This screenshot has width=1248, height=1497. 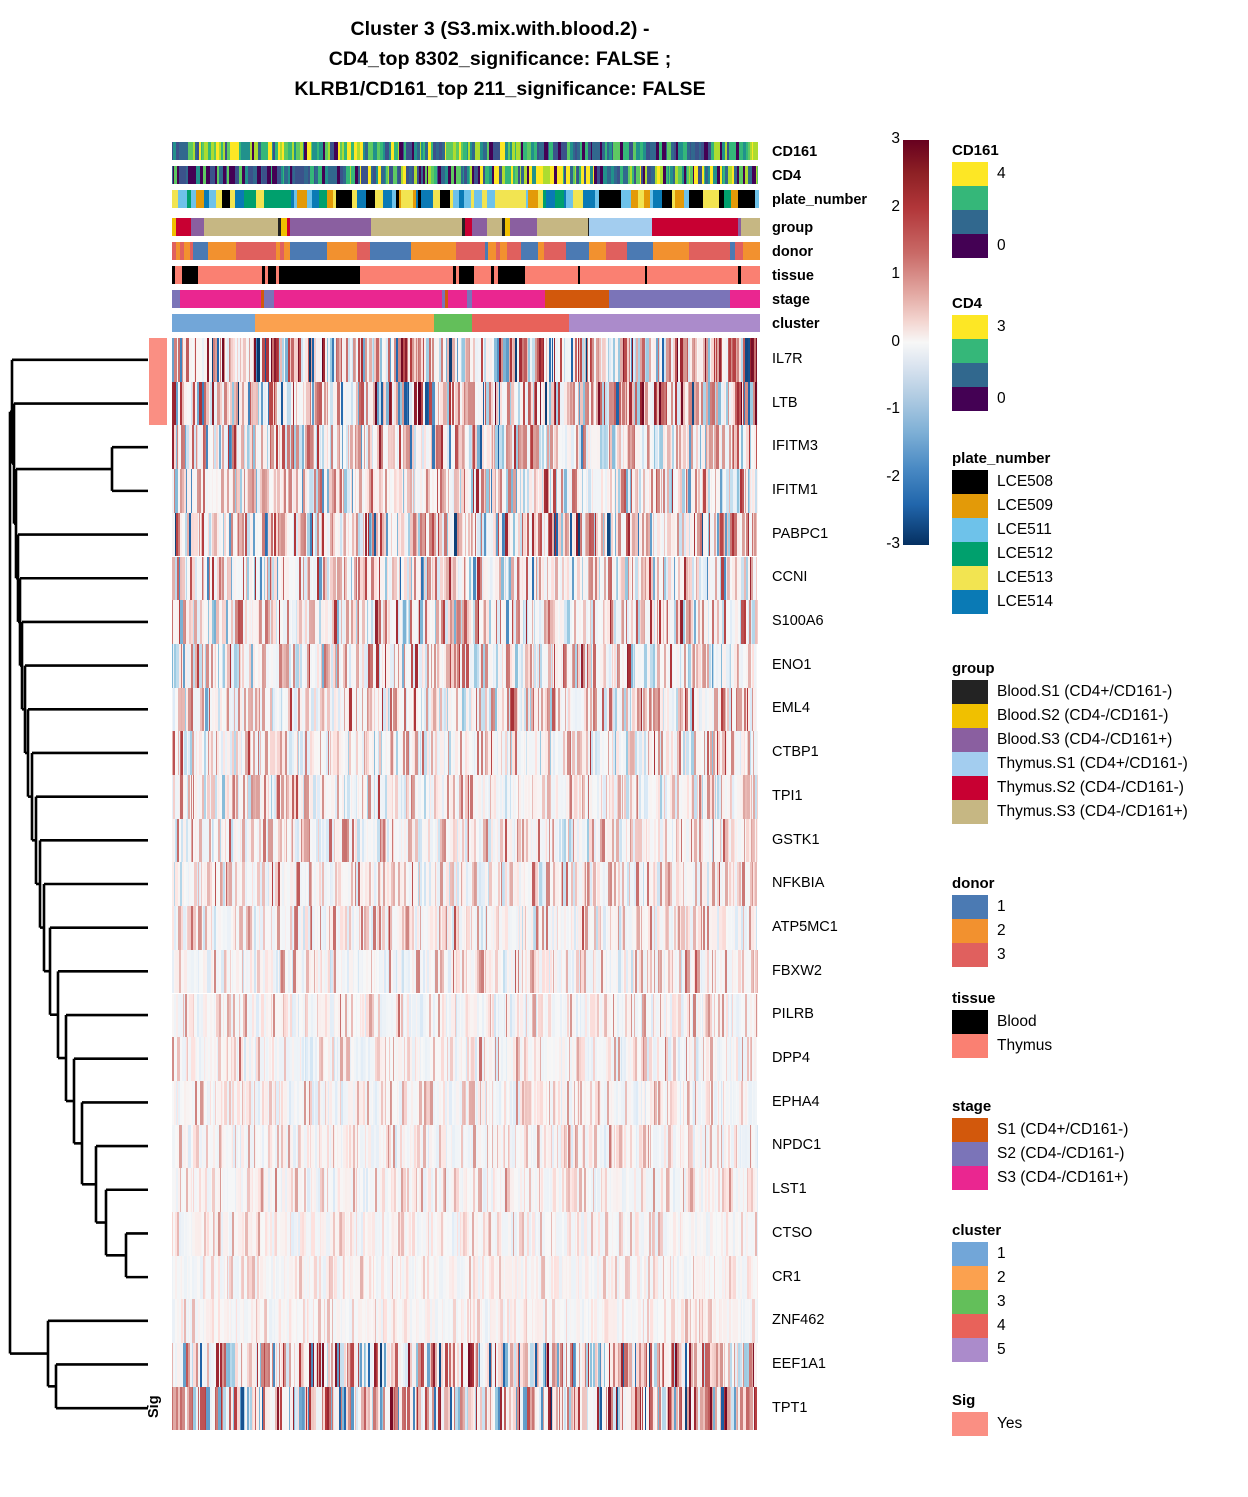 I want to click on legend-label: S2 (CD4-/CD161-), so click(x=1061, y=1153).